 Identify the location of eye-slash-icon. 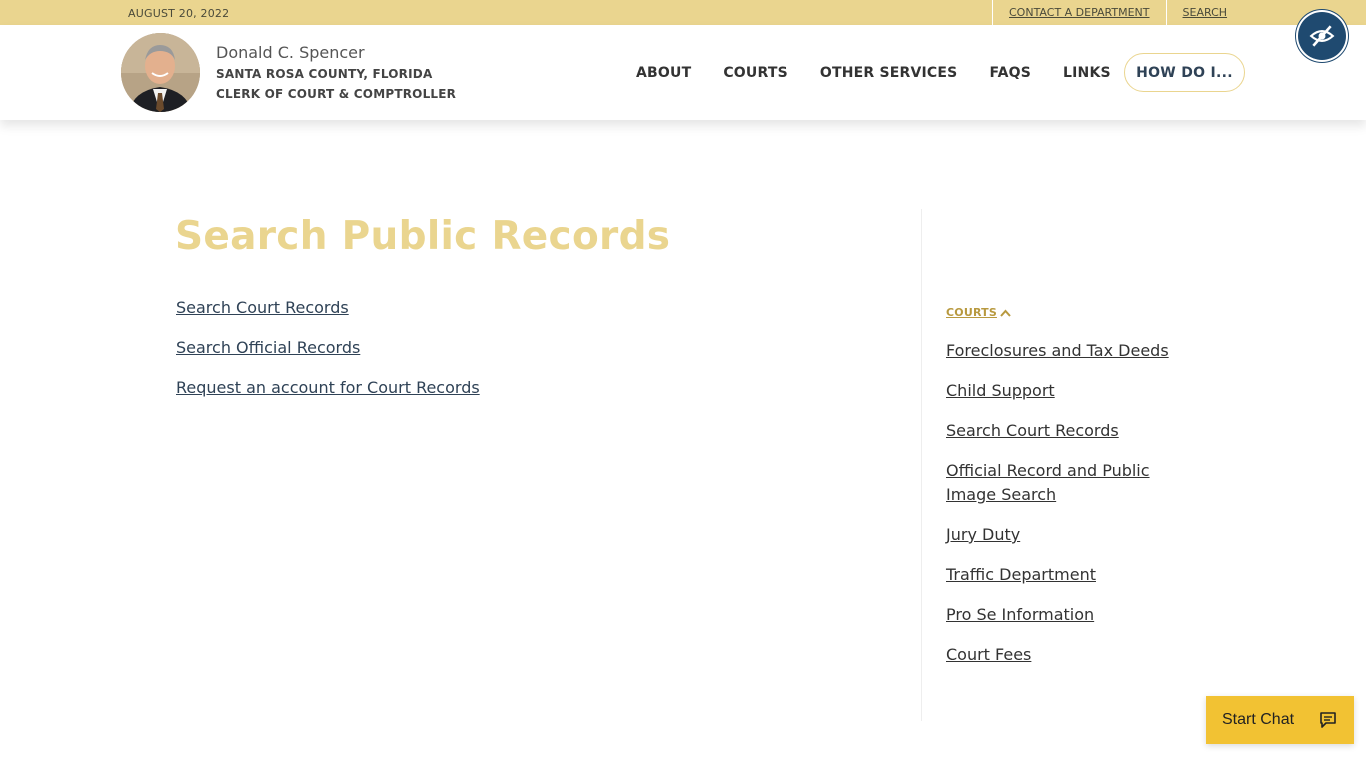
(1322, 36).